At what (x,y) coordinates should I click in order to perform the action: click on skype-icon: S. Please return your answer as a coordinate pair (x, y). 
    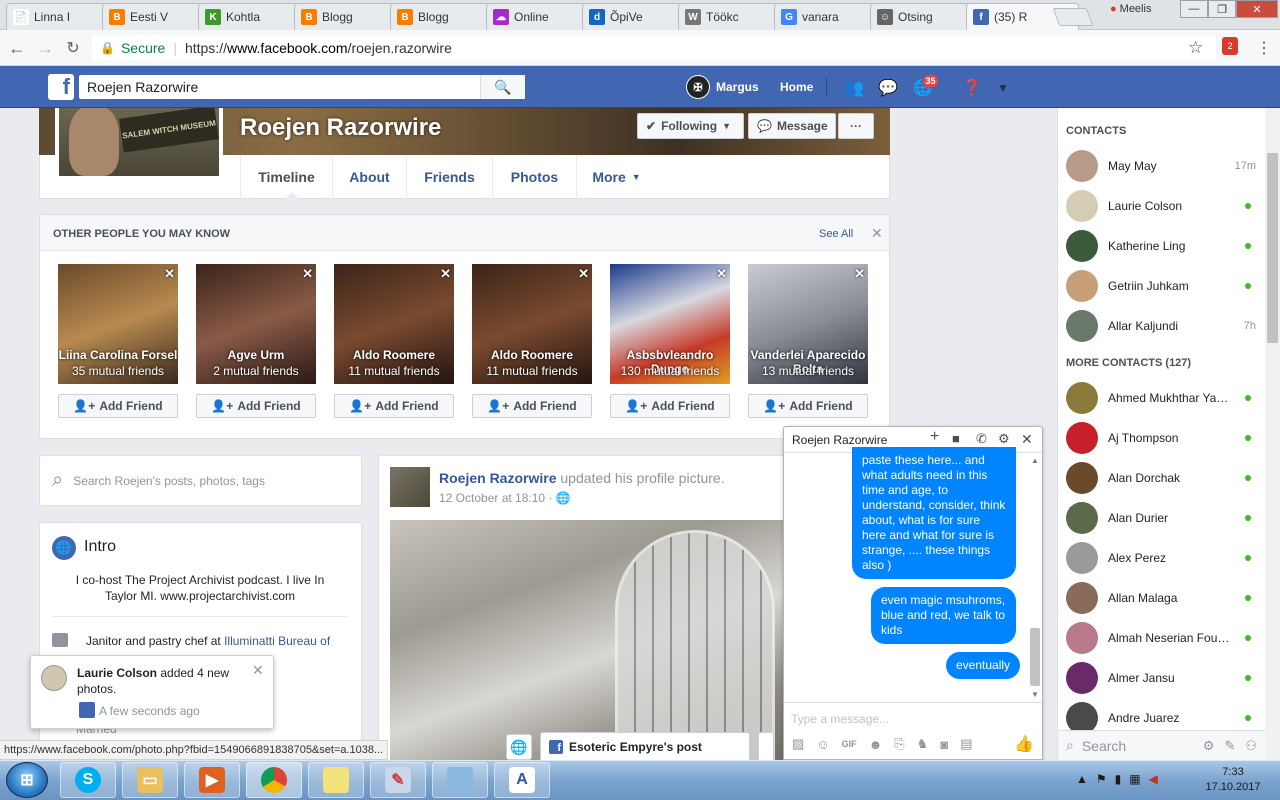
    Looking at the image, I should click on (88, 780).